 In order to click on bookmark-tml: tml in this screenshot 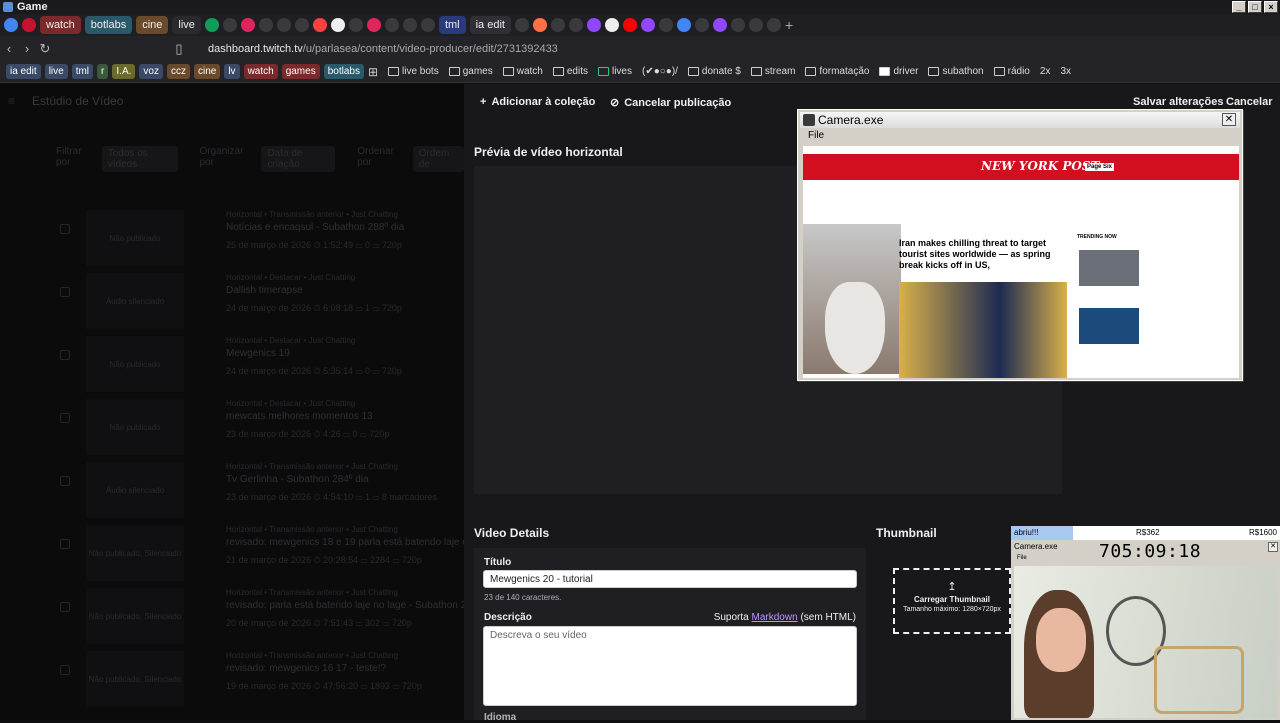, I will do `click(82, 71)`.